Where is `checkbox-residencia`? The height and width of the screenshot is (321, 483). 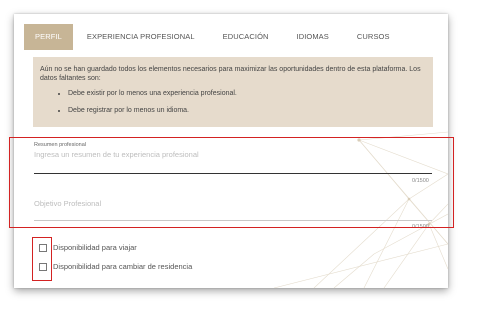
checkbox-residencia is located at coordinates (43, 266).